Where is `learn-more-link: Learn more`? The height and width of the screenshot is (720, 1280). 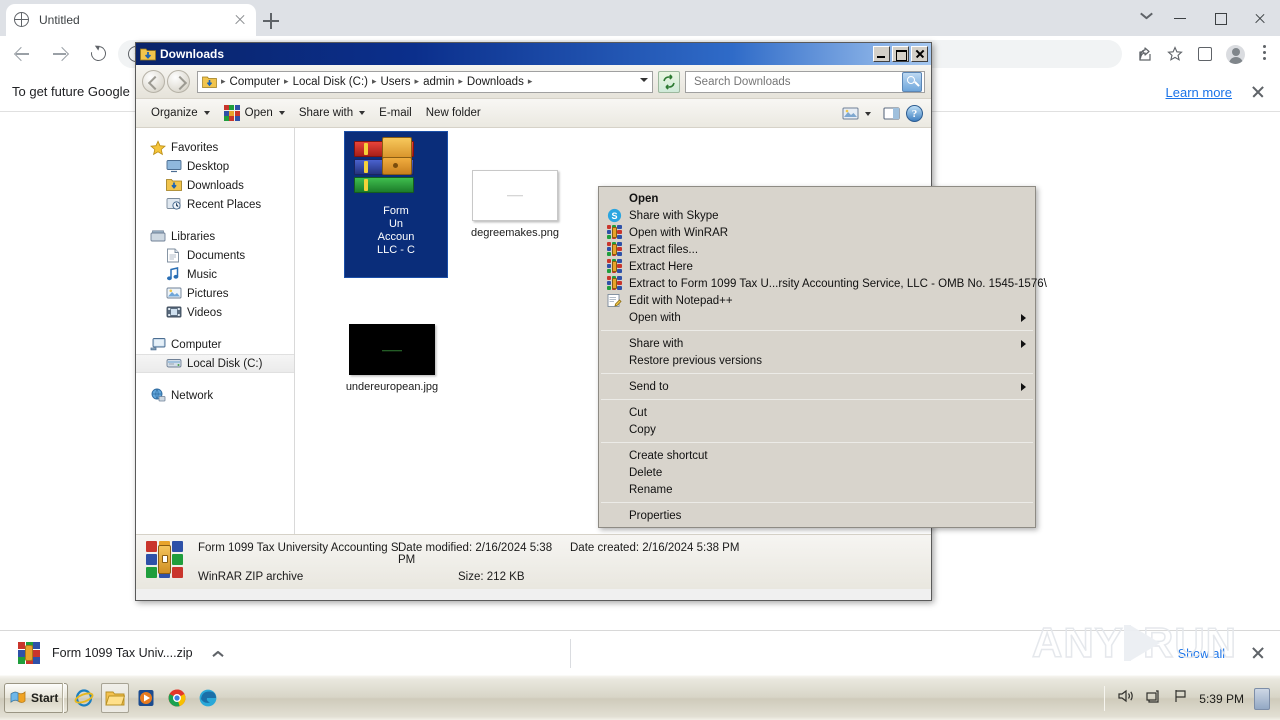 learn-more-link: Learn more is located at coordinates (1199, 92).